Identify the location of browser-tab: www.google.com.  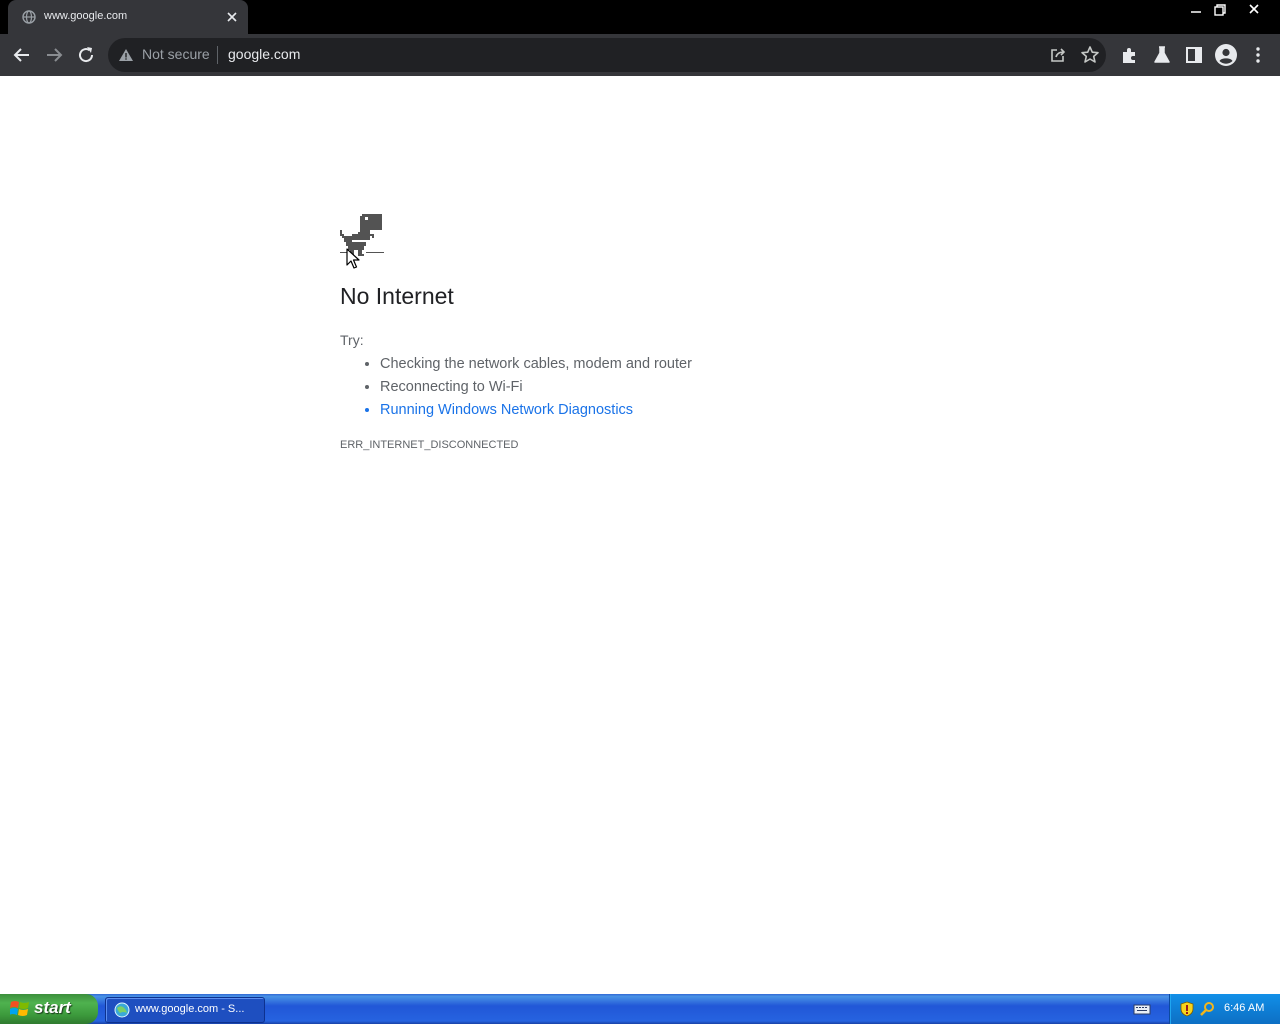
(128, 17).